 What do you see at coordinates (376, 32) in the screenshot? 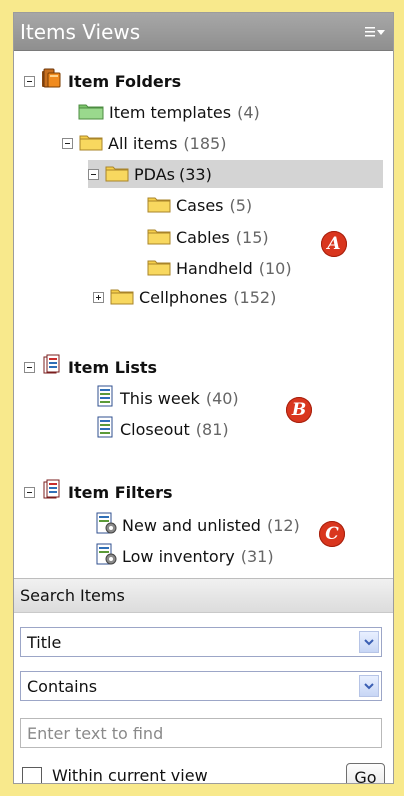
I see `list-menu-icon` at bounding box center [376, 32].